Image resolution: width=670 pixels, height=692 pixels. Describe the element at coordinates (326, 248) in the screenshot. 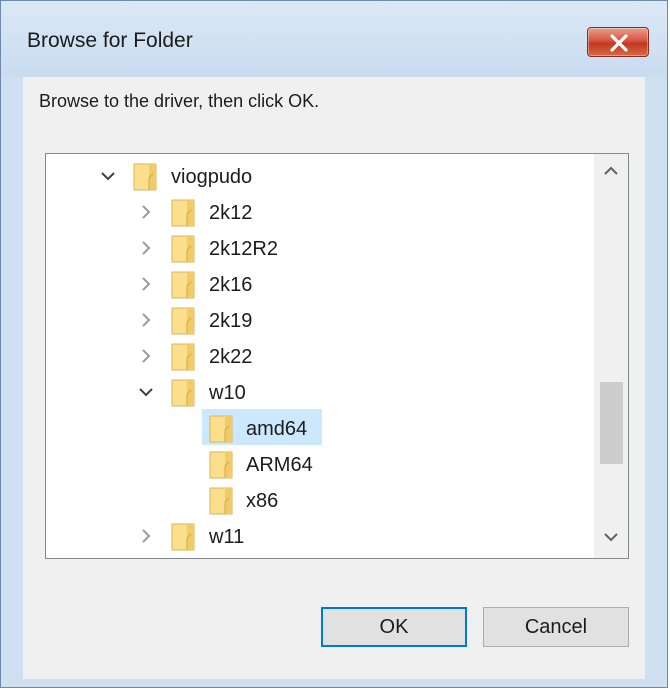

I see `tree-item: 2k12R2` at that location.